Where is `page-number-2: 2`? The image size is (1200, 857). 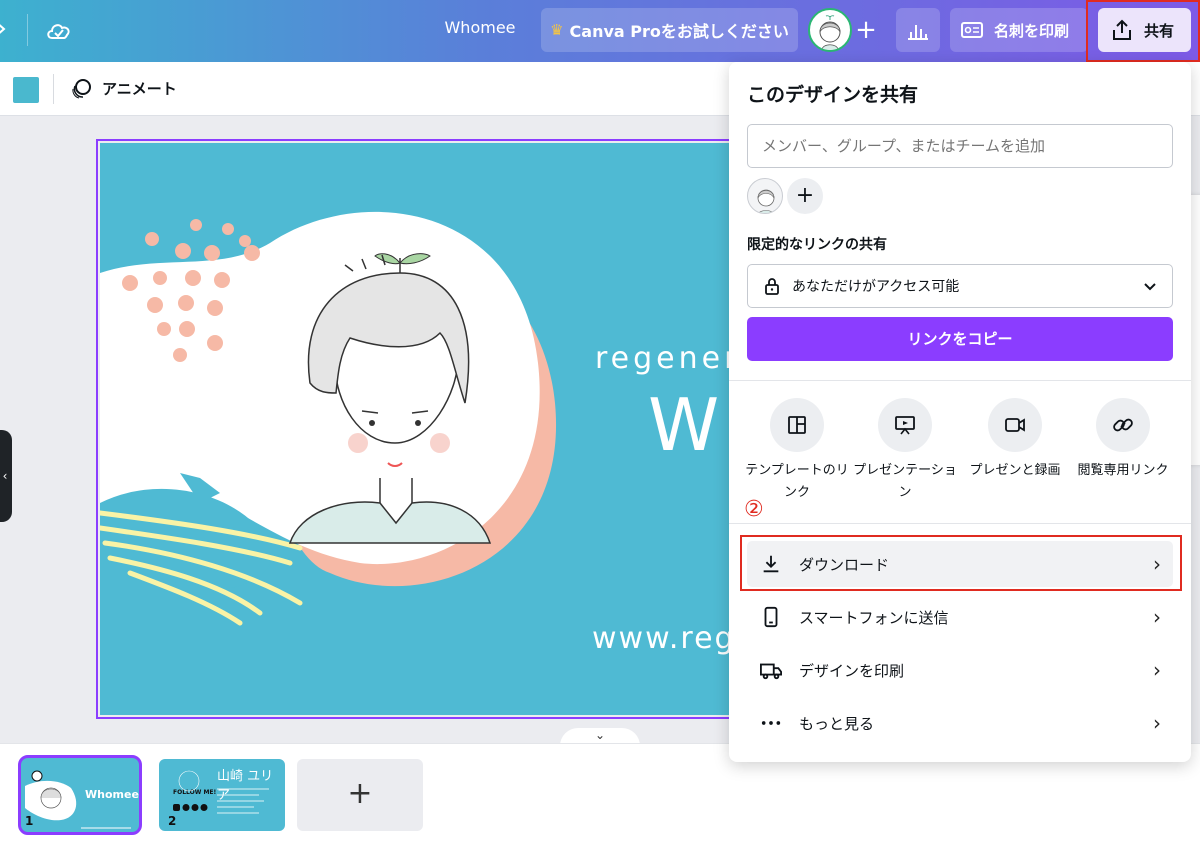
page-number-2: 2 is located at coordinates (172, 821).